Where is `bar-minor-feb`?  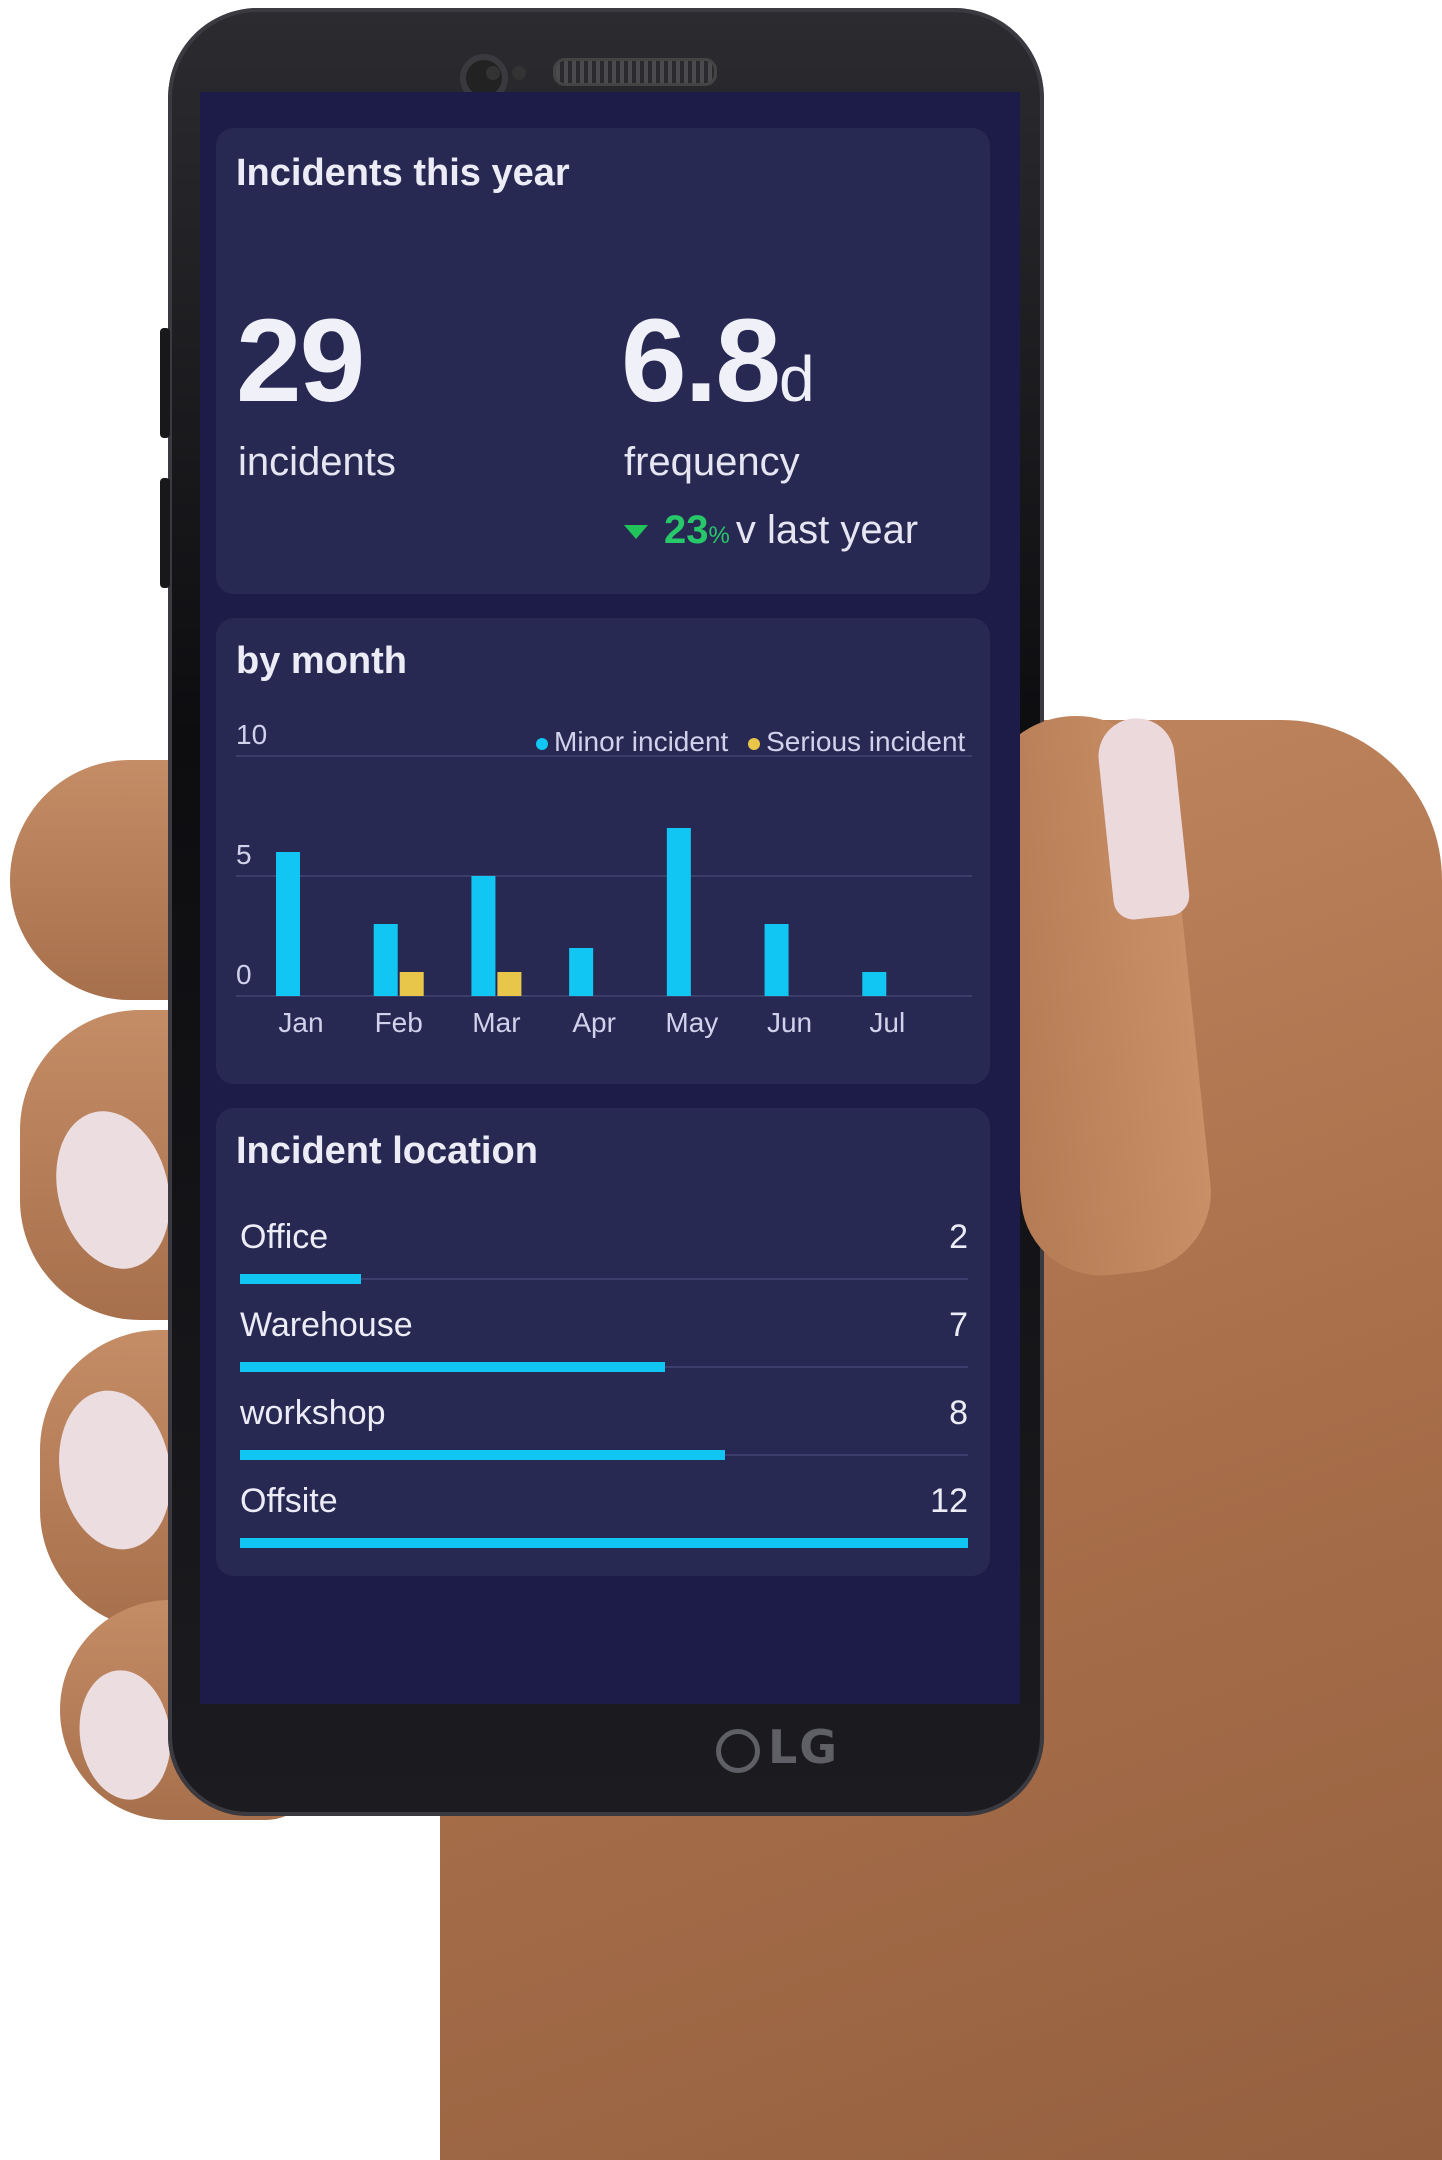 bar-minor-feb is located at coordinates (385, 960).